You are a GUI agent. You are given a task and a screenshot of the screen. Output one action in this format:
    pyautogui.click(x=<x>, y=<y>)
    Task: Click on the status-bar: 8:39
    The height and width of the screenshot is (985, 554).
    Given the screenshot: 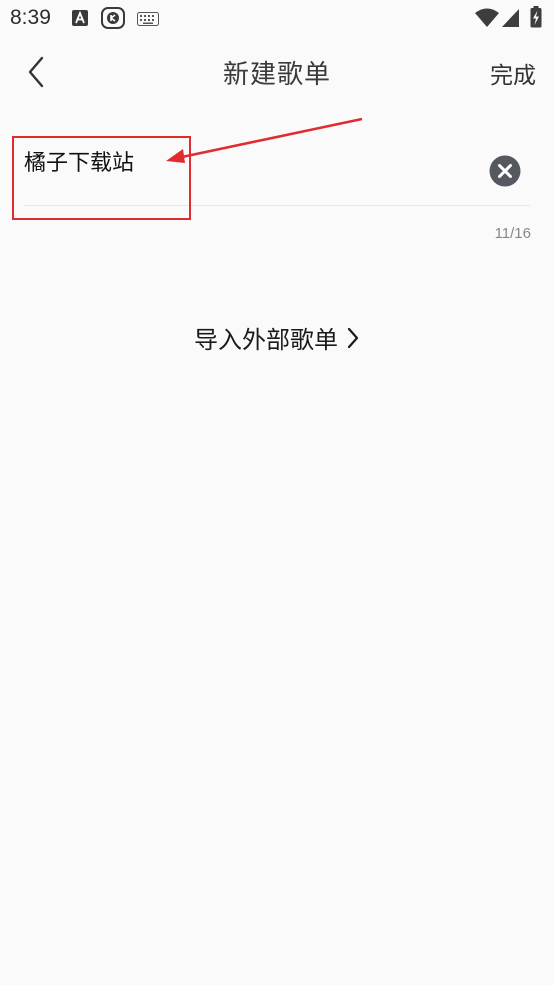 What is the action you would take?
    pyautogui.click(x=277, y=19)
    